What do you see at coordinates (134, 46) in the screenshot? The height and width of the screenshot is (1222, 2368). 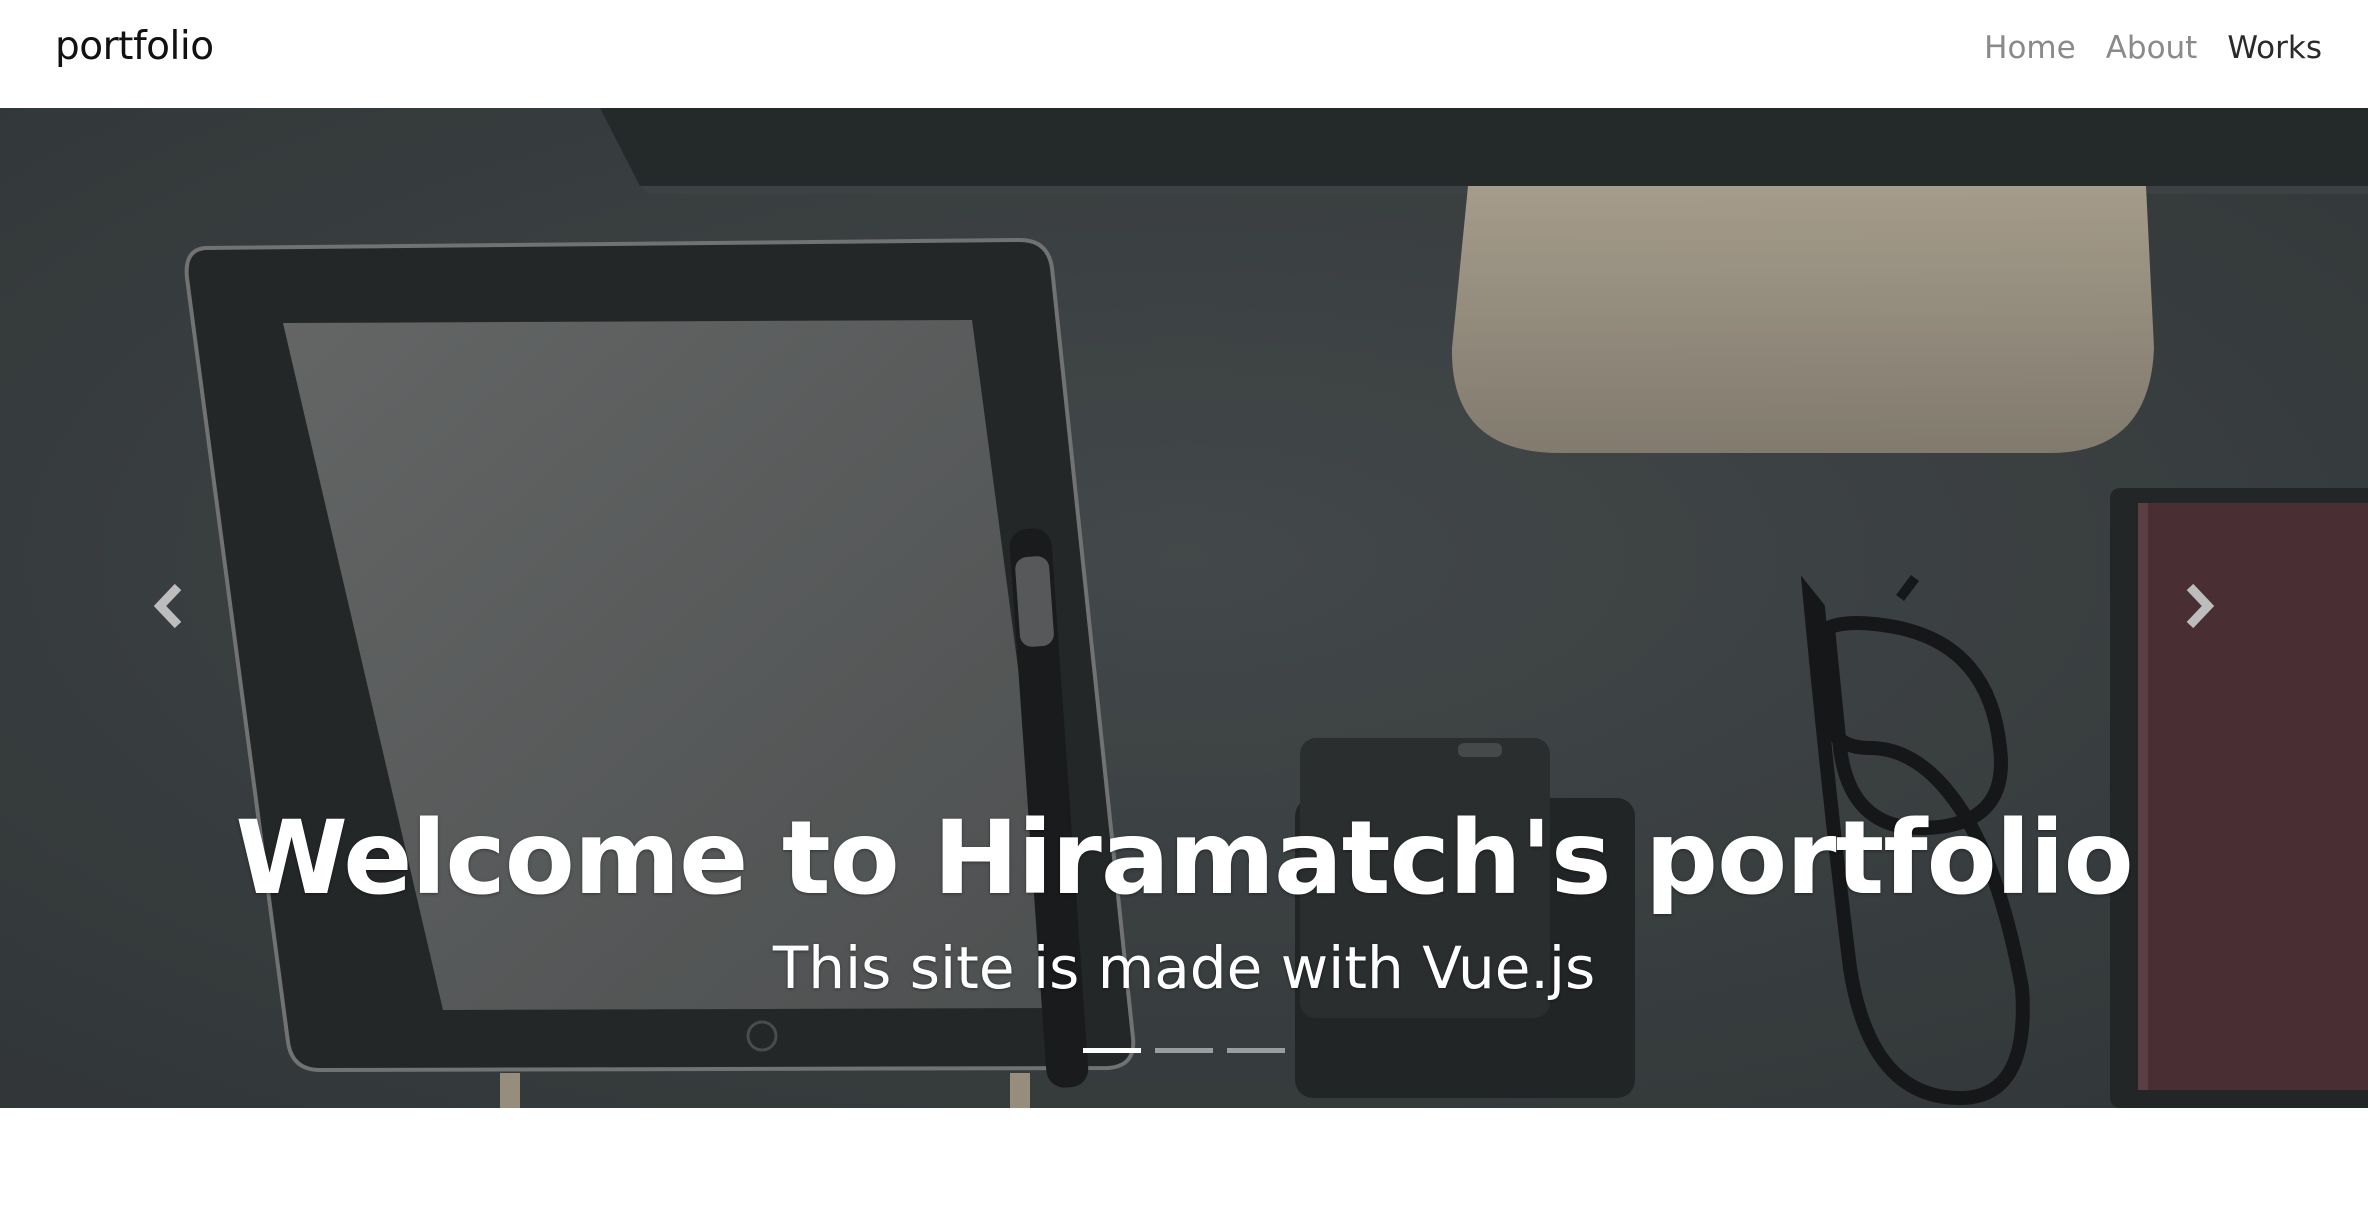 I see `brand-logo: portfolio` at bounding box center [134, 46].